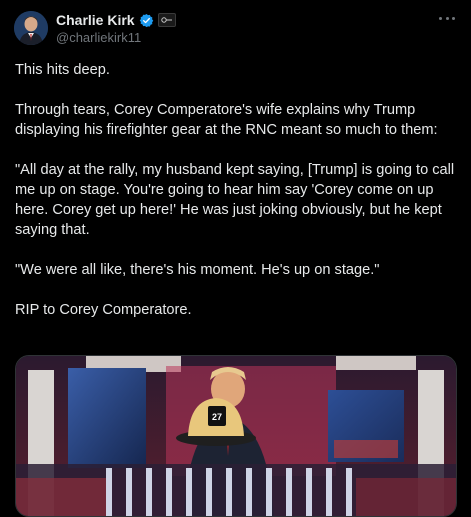 This screenshot has width=471, height=517. I want to click on author-display-name: Charlie Kirk, so click(95, 20).